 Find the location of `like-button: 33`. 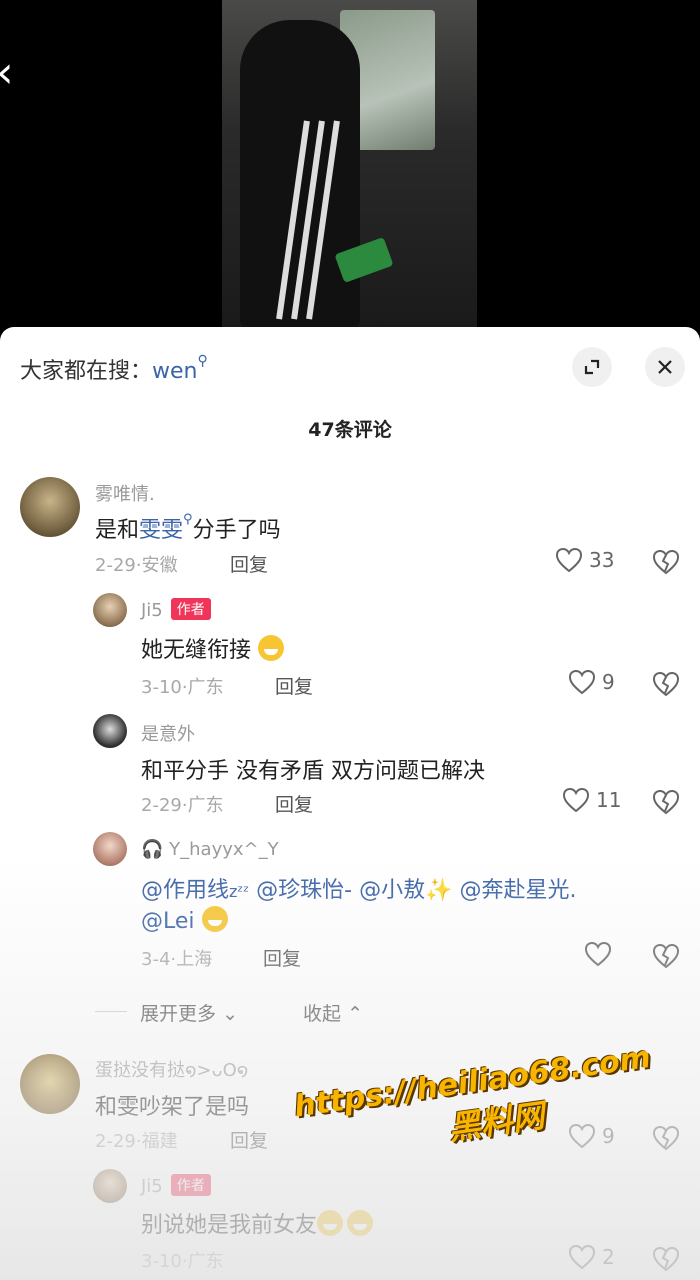

like-button: 33 is located at coordinates (584, 560).